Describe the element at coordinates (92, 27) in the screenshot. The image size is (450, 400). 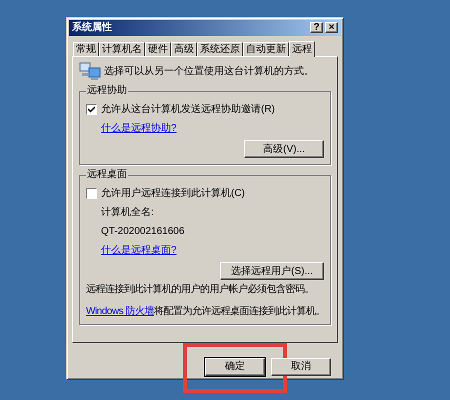
I see `window-title: 系统属性` at that location.